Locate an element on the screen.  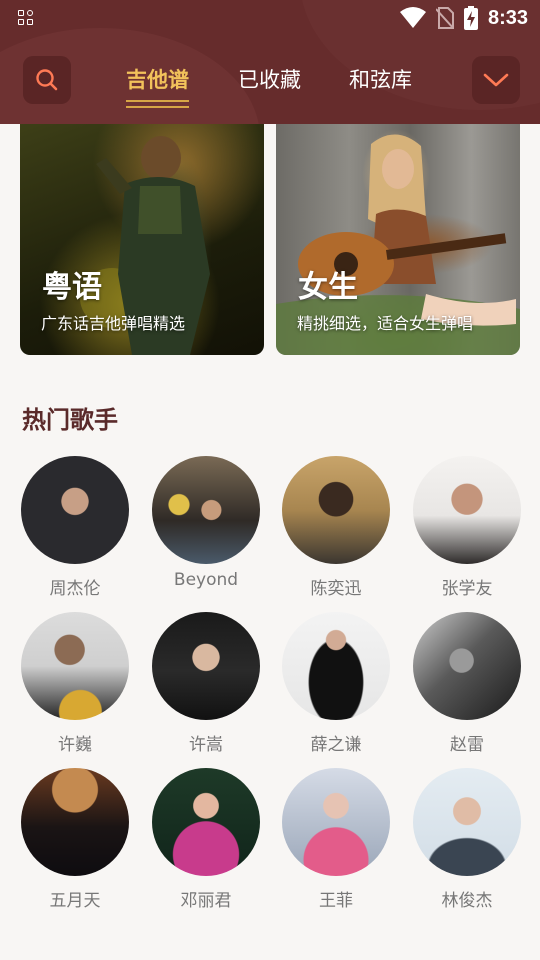
singer-item: 林俊杰 is located at coordinates (467, 839).